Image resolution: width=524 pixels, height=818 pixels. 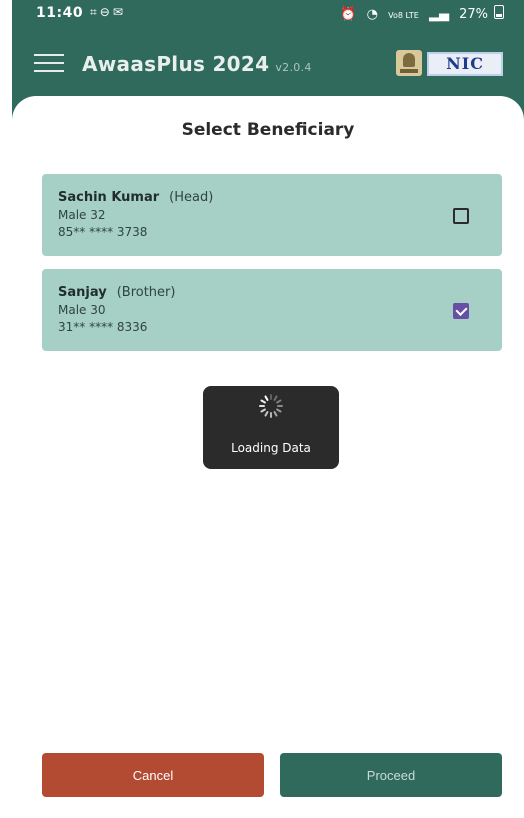 I want to click on status-time: 11:40, so click(x=60, y=13).